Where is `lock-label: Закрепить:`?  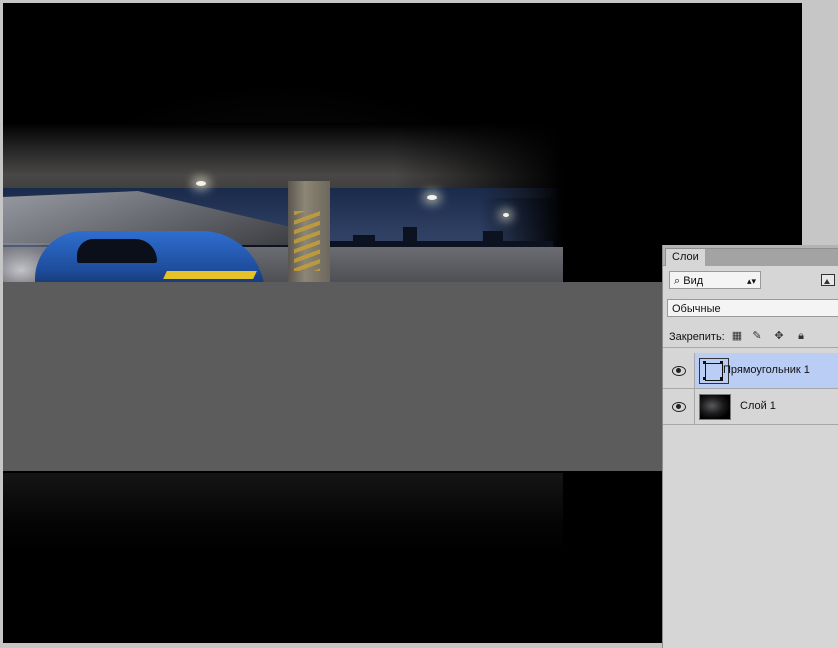
lock-label: Закрепить: is located at coordinates (697, 337).